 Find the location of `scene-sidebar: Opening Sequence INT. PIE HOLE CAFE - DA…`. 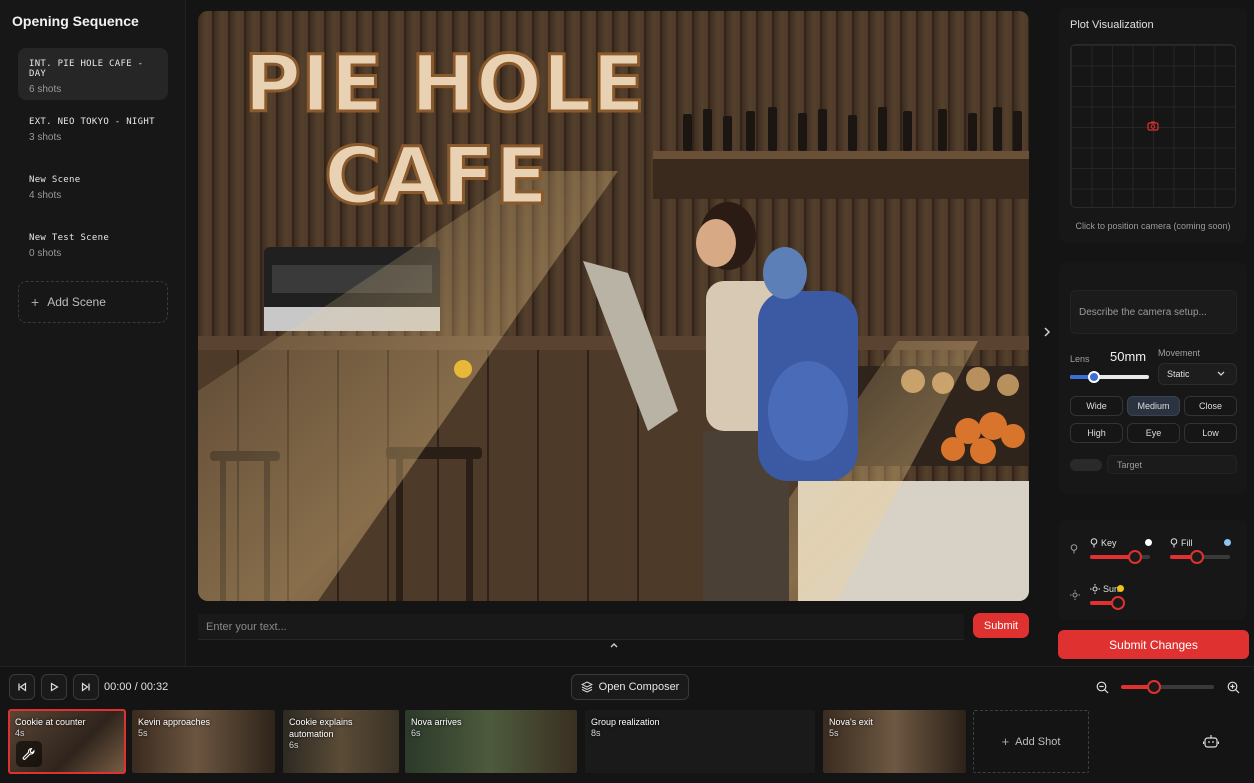

scene-sidebar: Opening Sequence INT. PIE HOLE CAFE - DA… is located at coordinates (93, 333).